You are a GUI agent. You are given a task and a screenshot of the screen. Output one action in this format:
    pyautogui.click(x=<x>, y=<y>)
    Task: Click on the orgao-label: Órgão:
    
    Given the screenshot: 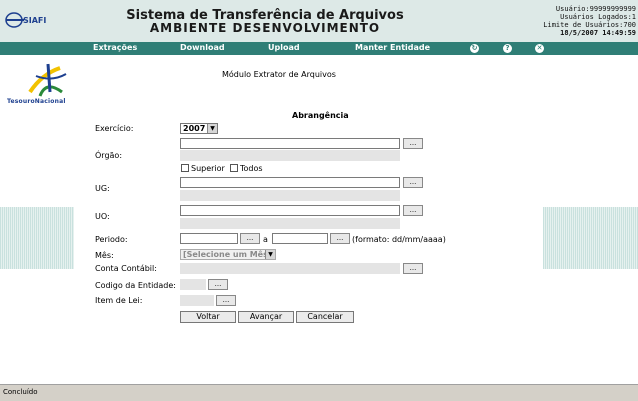 What is the action you would take?
    pyautogui.click(x=109, y=155)
    